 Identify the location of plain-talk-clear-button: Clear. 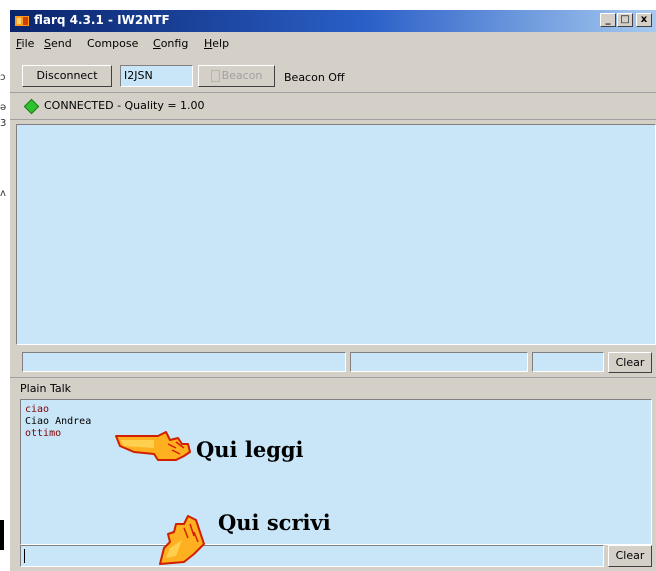
(630, 556).